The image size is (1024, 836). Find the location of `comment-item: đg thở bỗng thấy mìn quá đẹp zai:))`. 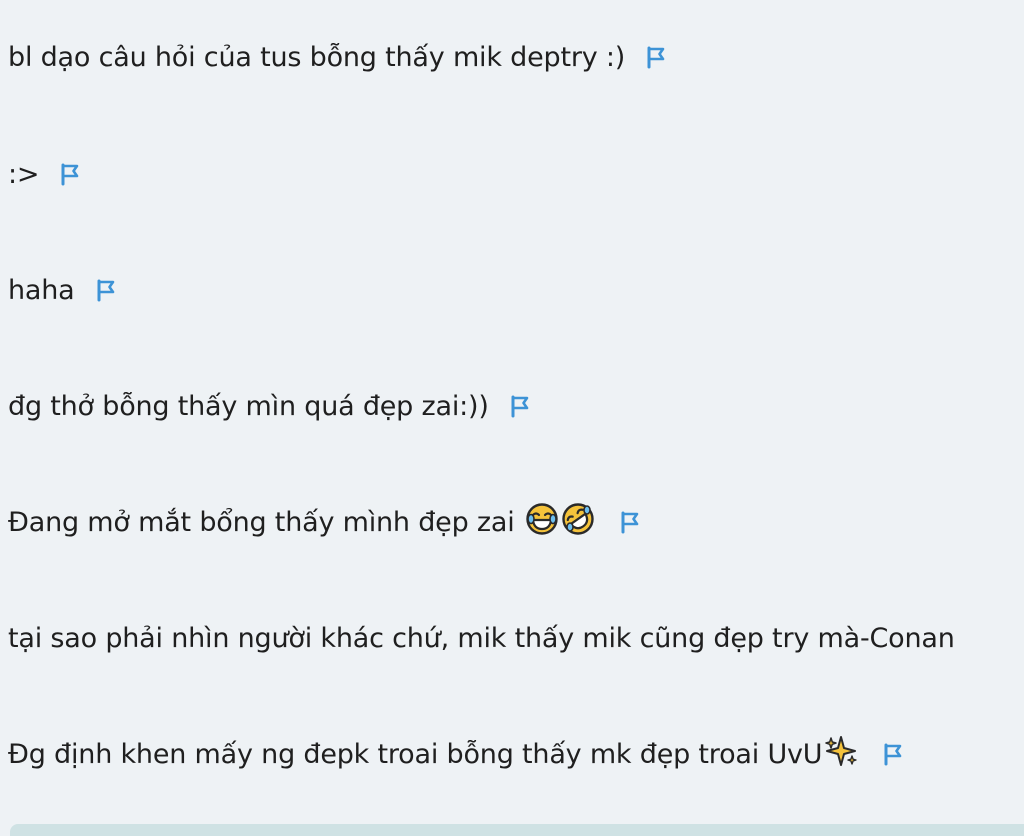

comment-item: đg thở bỗng thấy mìn quá đẹp zai:)) is located at coordinates (270, 406).